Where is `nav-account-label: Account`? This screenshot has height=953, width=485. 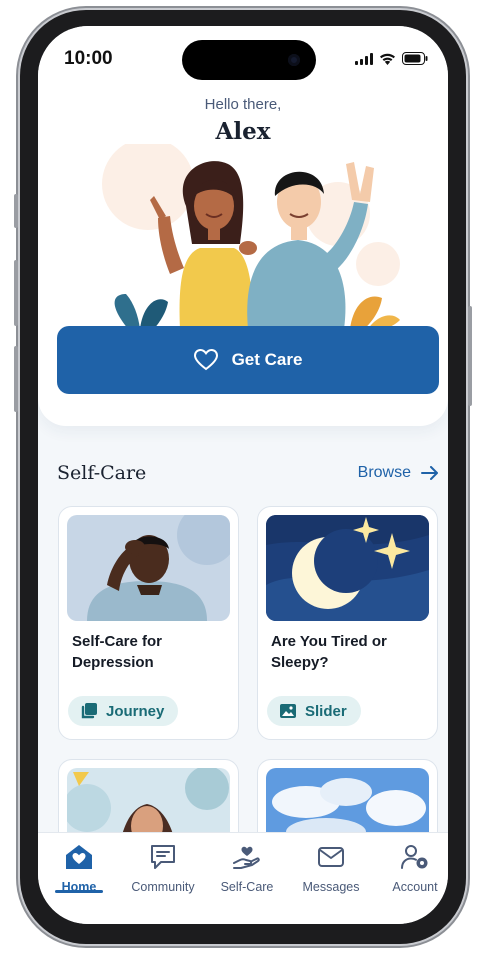 nav-account-label: Account is located at coordinates (415, 887).